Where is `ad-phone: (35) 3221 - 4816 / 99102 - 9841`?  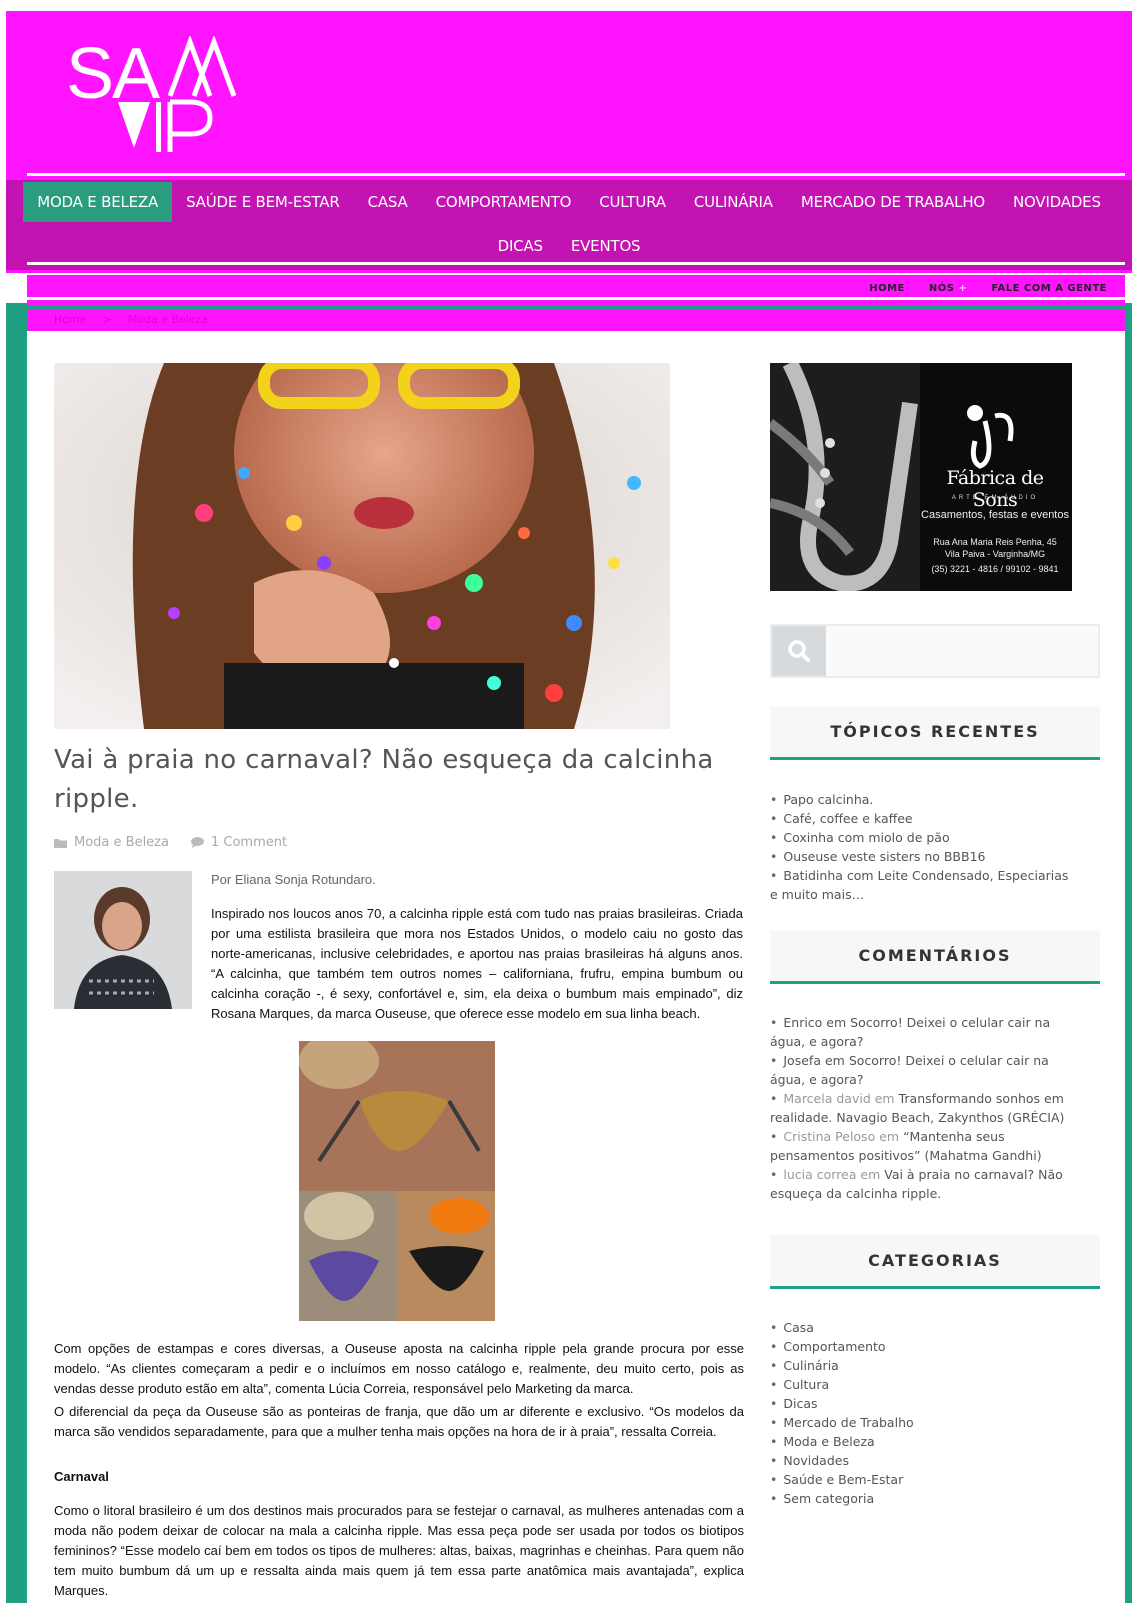
ad-phone: (35) 3221 - 4816 / 99102 - 9841 is located at coordinates (995, 569).